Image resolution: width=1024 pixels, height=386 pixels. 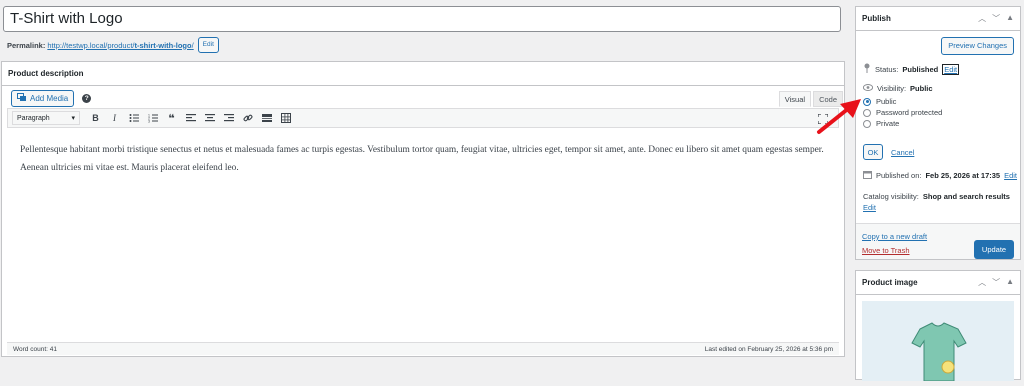 What do you see at coordinates (868, 88) in the screenshot?
I see `eye-icon` at bounding box center [868, 88].